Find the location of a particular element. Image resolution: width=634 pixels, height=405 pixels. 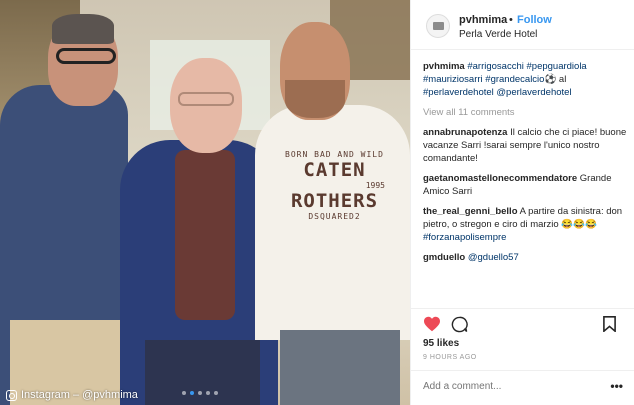

comment-username: the_real_genni_bello is located at coordinates (470, 211).